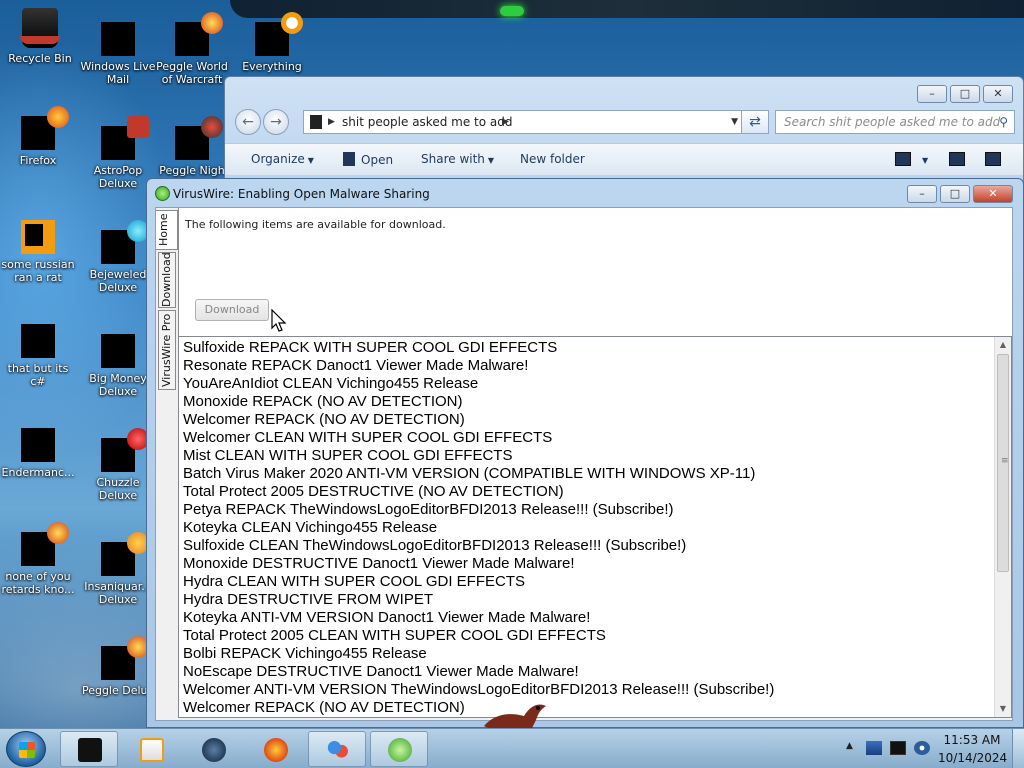  I want to click on desktop-icon-label: Firefox, so click(38, 160).